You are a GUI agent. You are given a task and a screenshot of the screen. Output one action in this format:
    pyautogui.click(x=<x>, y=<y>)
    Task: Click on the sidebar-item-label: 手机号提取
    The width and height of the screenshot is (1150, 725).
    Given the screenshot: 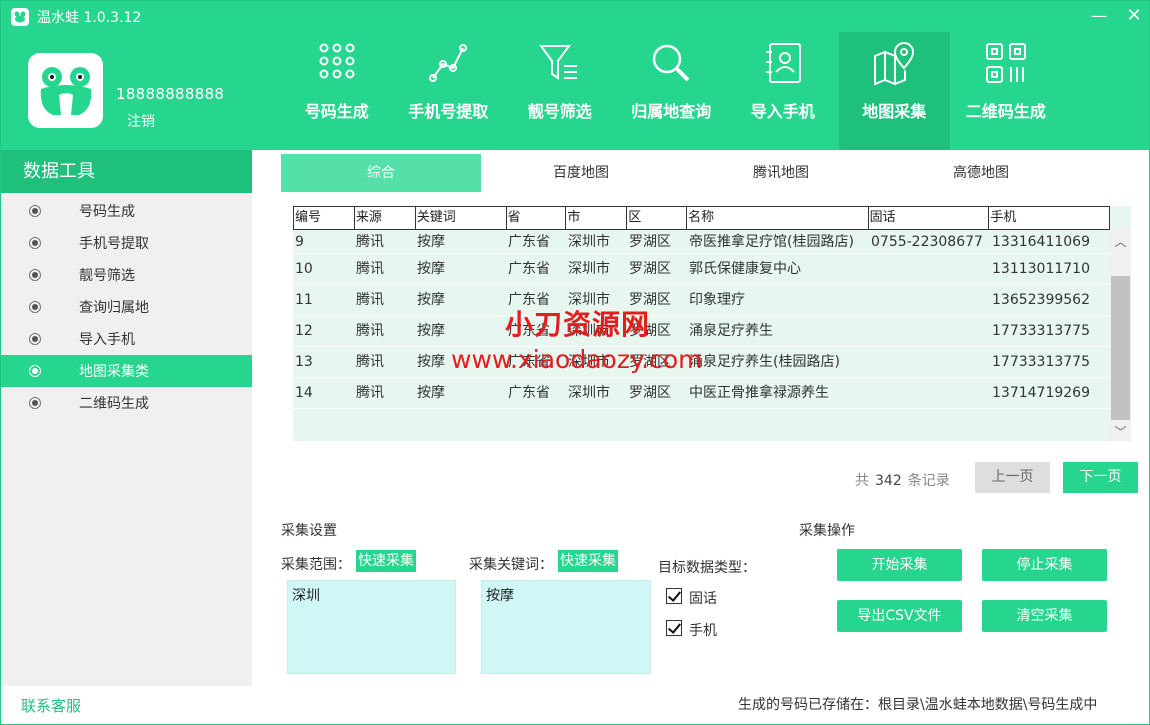 What is the action you would take?
    pyautogui.click(x=114, y=244)
    